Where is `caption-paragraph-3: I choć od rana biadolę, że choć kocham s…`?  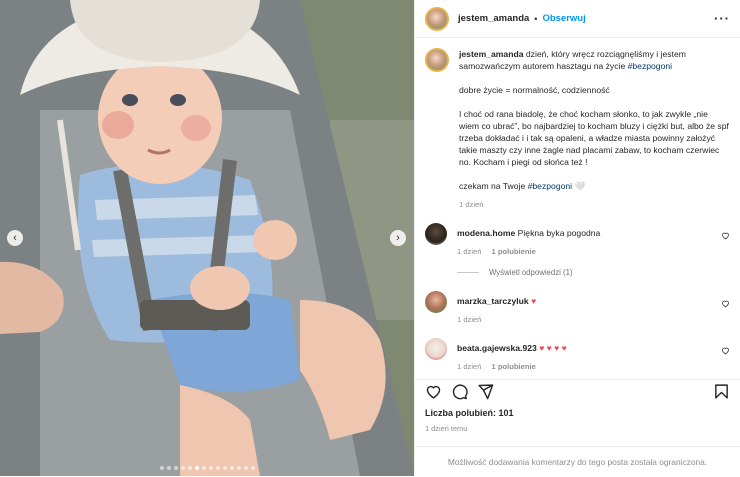
caption-paragraph-3: I choć od rana biadolę, że choć kocham s… is located at coordinates (594, 138).